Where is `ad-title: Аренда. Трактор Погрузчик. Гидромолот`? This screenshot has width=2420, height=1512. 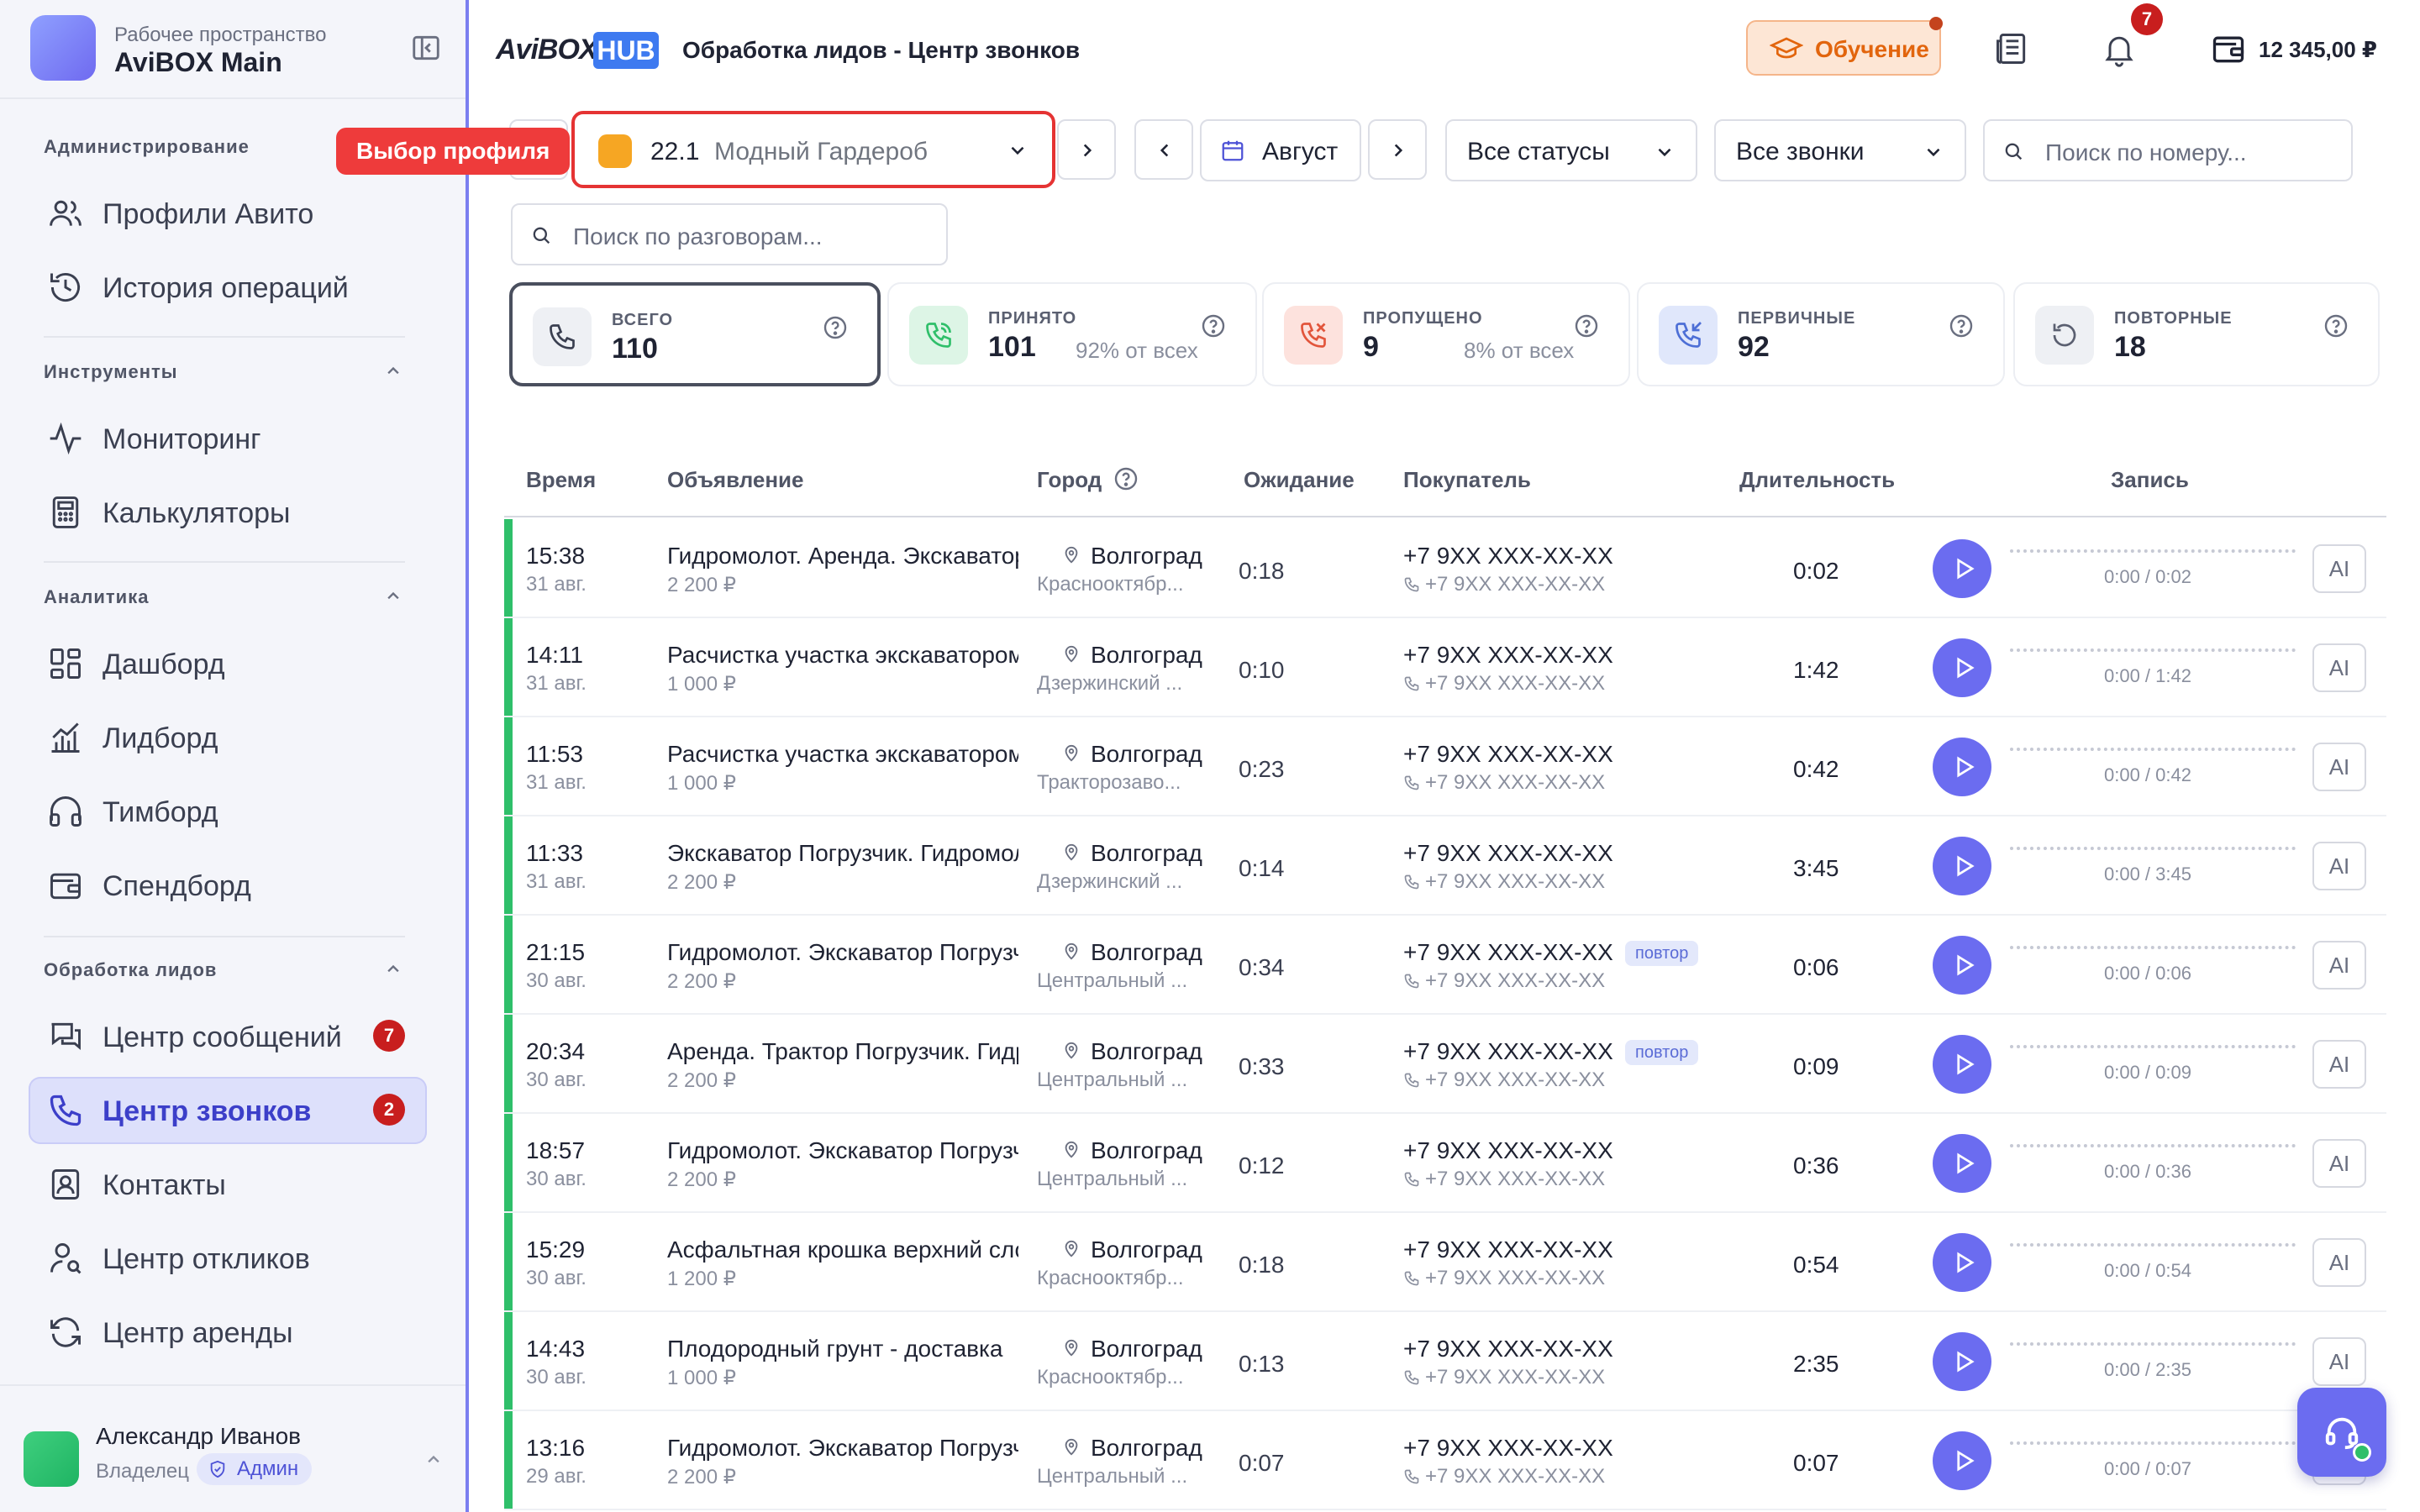 ad-title: Аренда. Трактор Погрузчик. Гидромолот is located at coordinates (842, 1051).